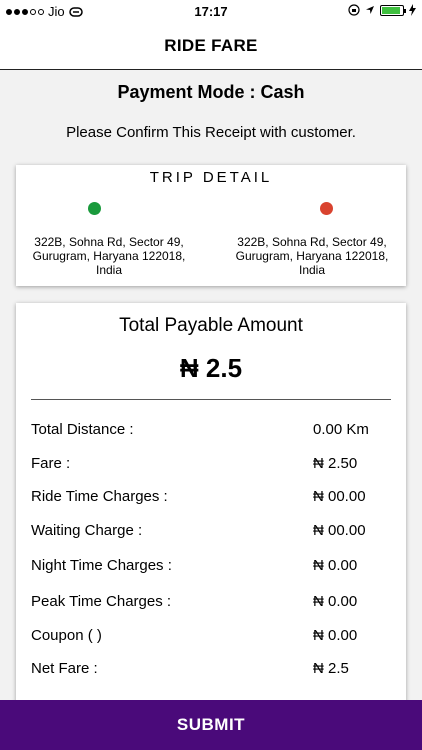  I want to click on fare-row-label: Total Distance :, so click(82, 429).